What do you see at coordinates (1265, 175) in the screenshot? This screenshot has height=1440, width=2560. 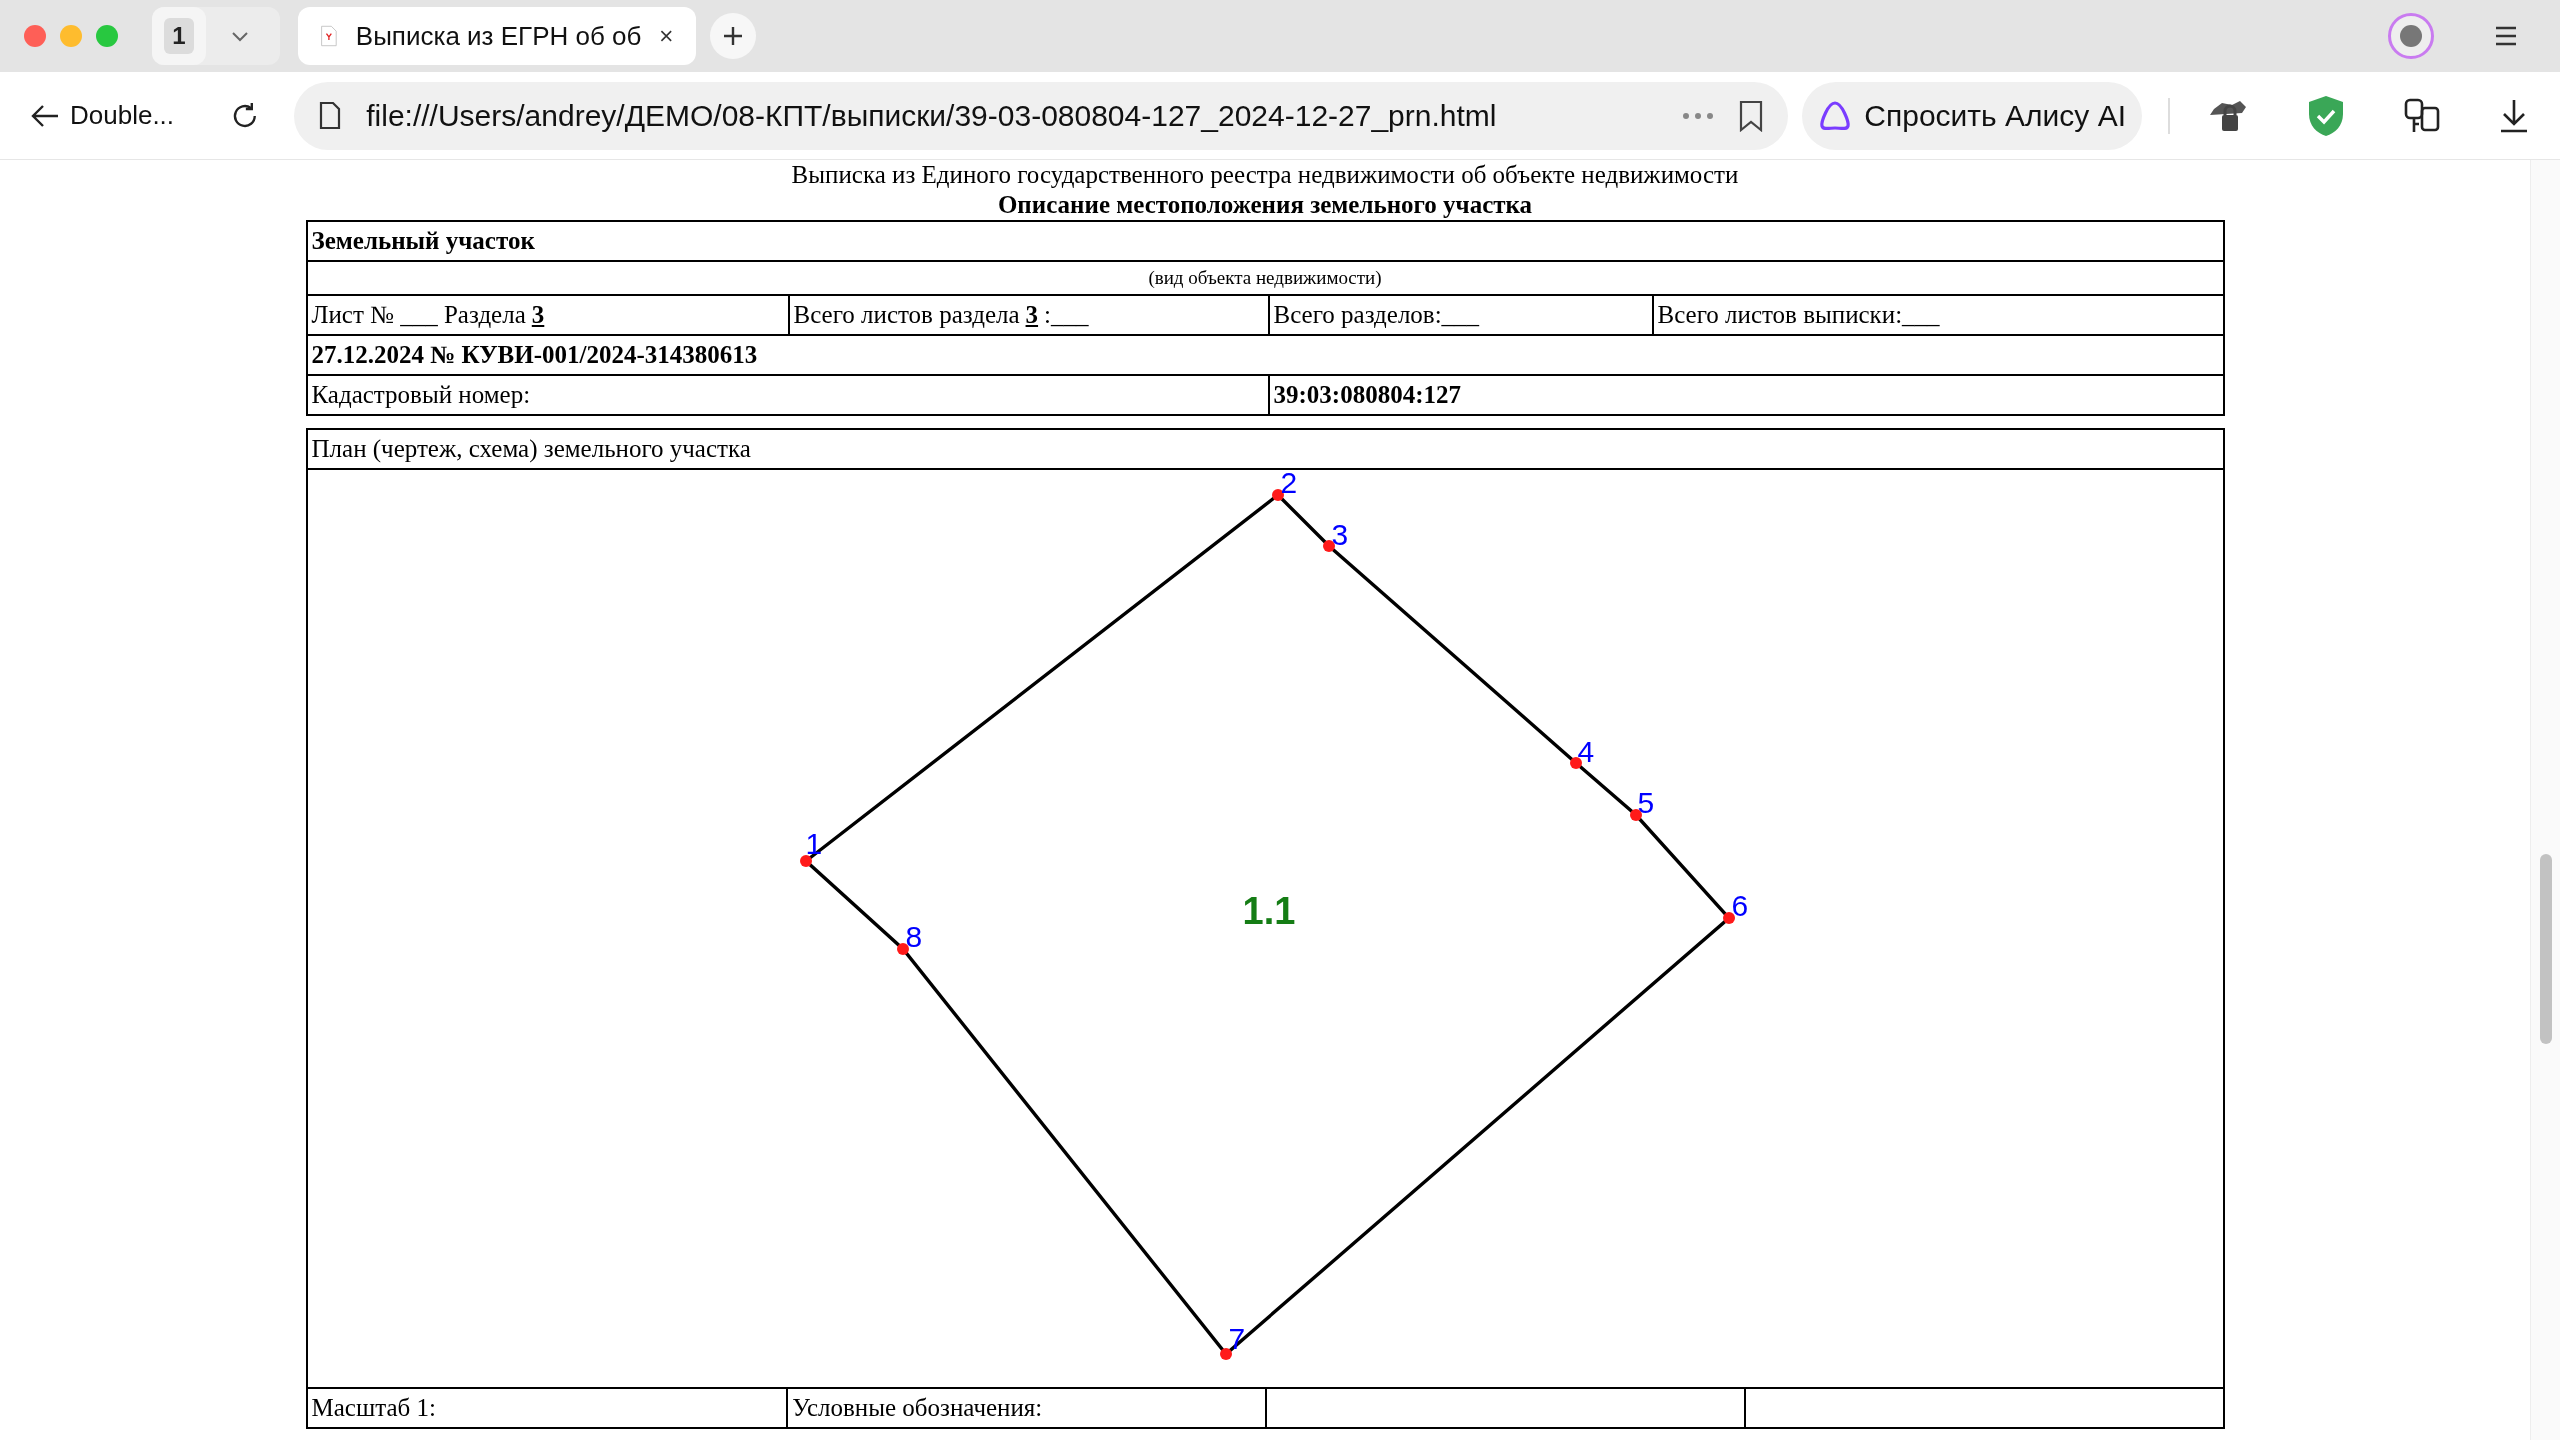 I see `document-title: Выписка из Единого государственного реестра недвижимости об объекте недвижимости` at bounding box center [1265, 175].